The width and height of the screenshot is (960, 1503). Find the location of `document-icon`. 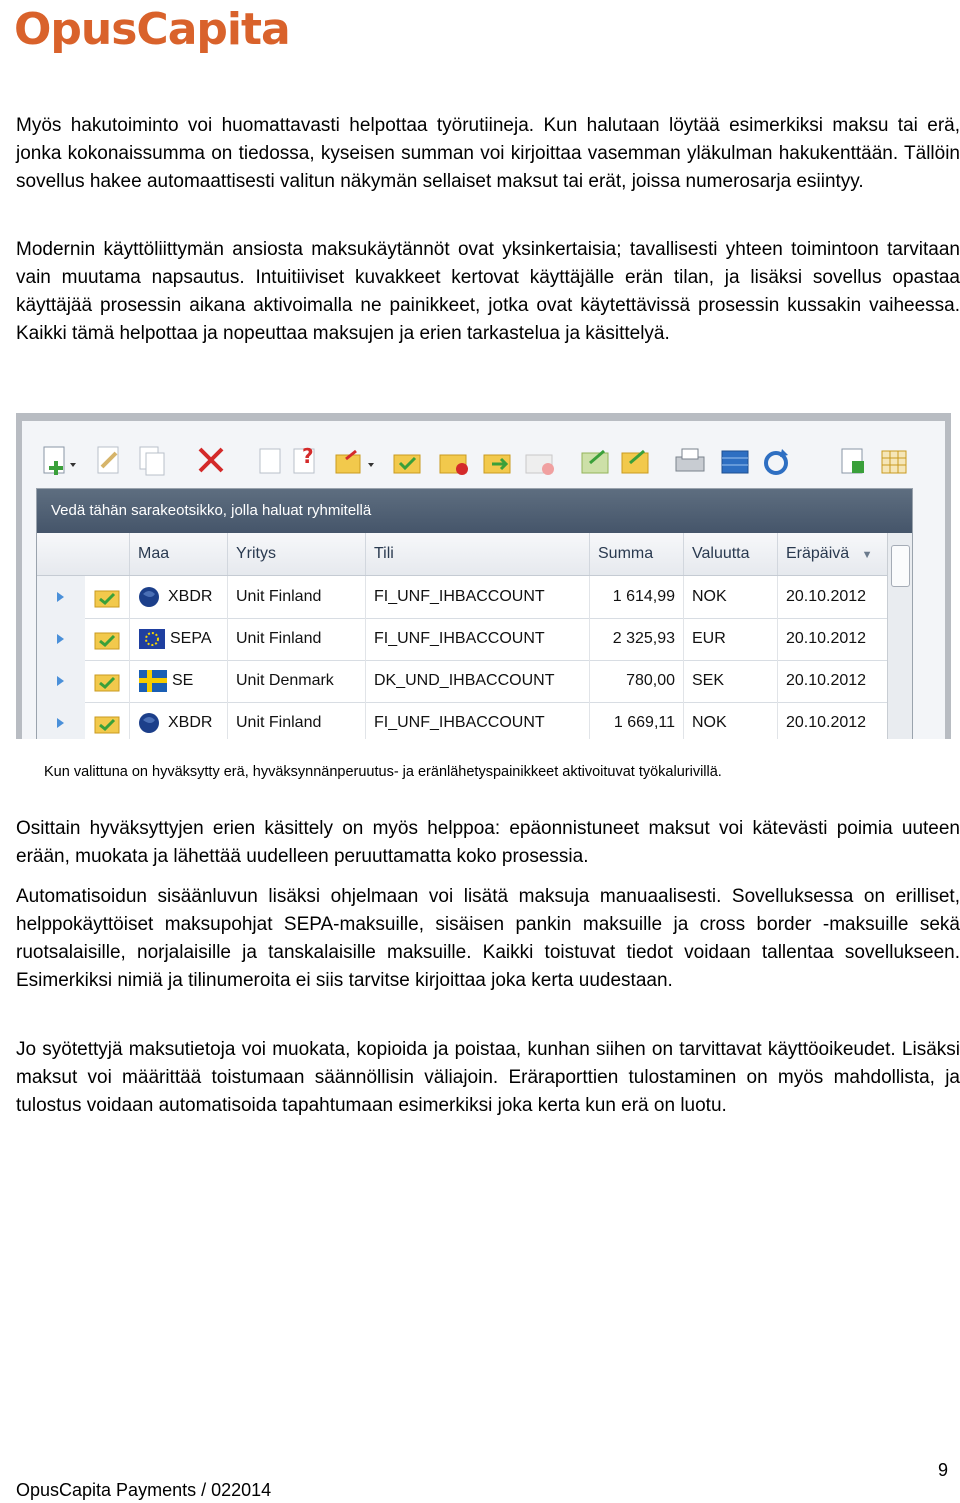

document-icon is located at coordinates (270, 461).